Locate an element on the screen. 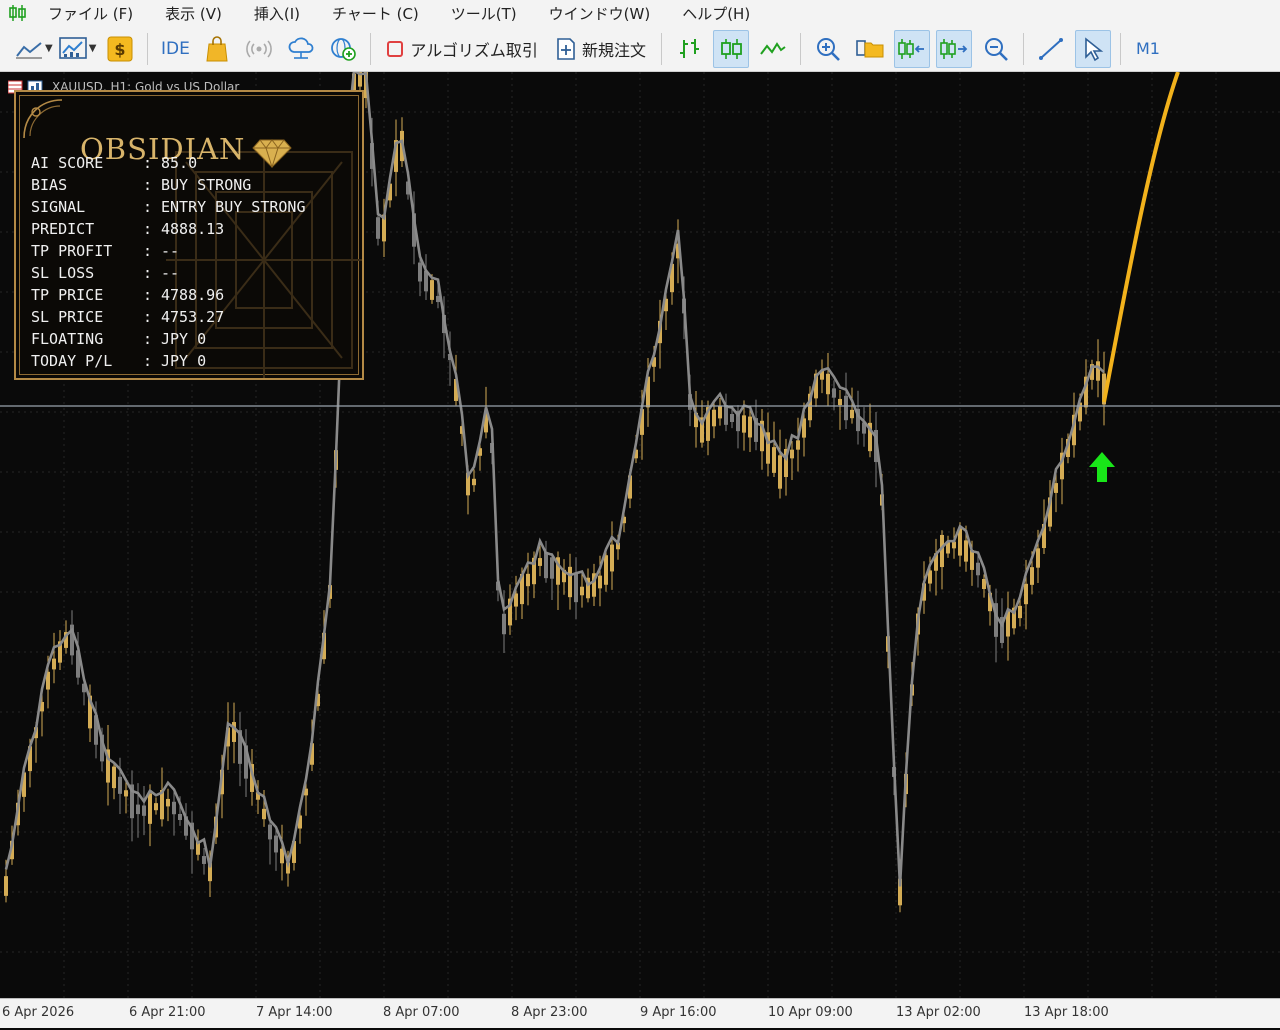 The image size is (1280, 1030). time-axis-label: 9 Apr 16:00 is located at coordinates (678, 1012).